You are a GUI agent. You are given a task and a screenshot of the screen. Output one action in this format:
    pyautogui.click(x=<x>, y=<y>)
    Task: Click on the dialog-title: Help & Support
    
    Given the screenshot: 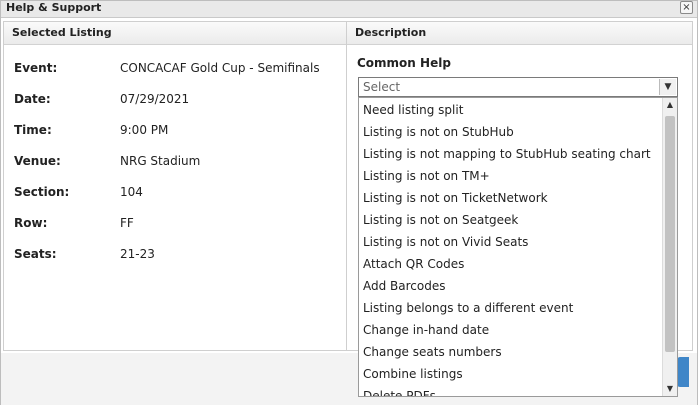 What is the action you would take?
    pyautogui.click(x=54, y=7)
    